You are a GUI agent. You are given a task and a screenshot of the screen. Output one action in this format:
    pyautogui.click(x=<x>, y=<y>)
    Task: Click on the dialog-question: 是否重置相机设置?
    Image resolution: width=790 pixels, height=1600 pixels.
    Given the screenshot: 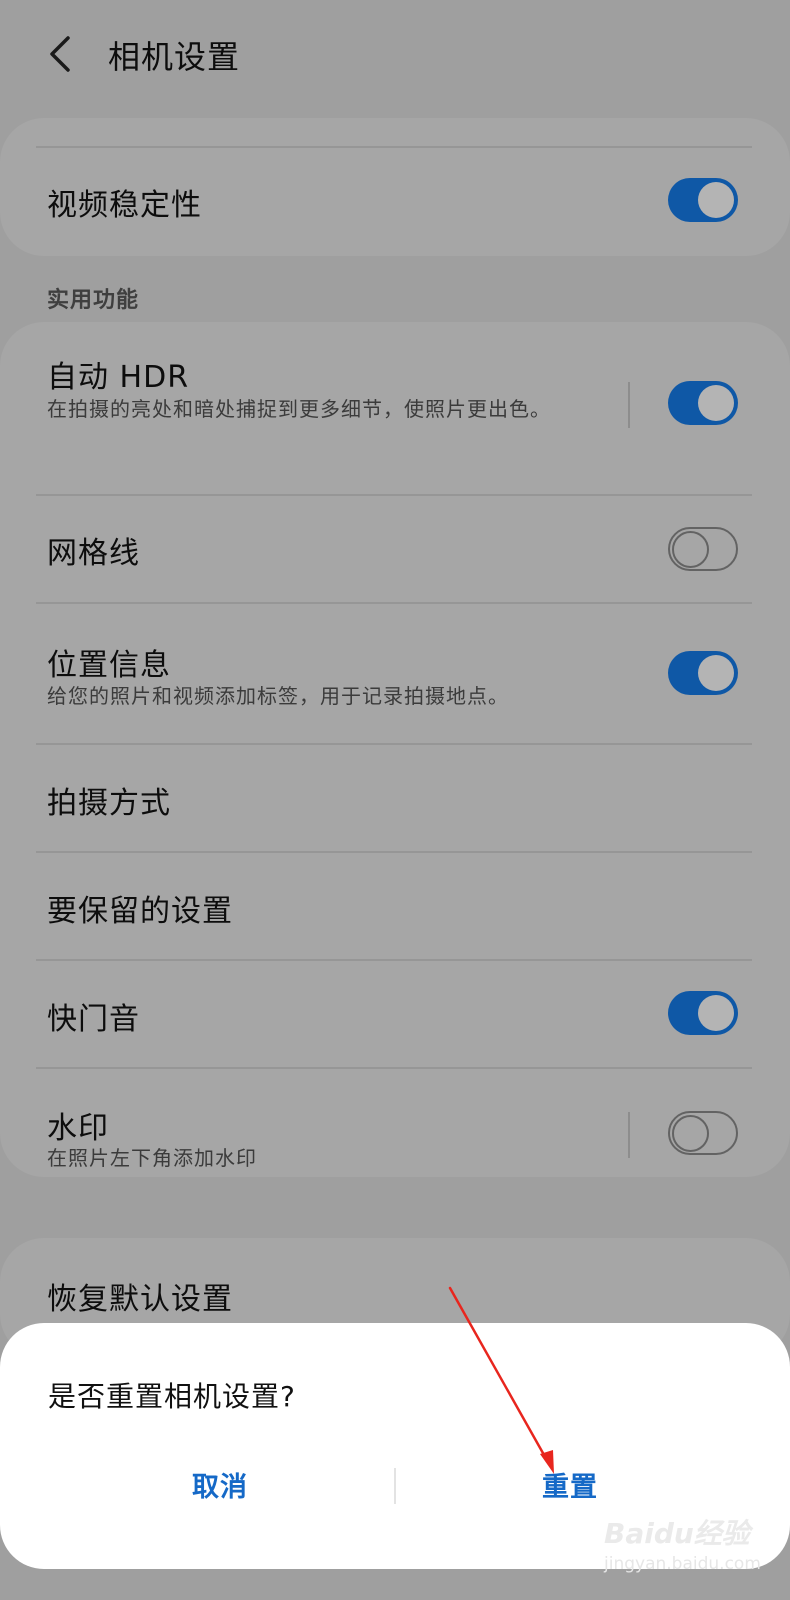 What is the action you would take?
    pyautogui.click(x=172, y=1396)
    